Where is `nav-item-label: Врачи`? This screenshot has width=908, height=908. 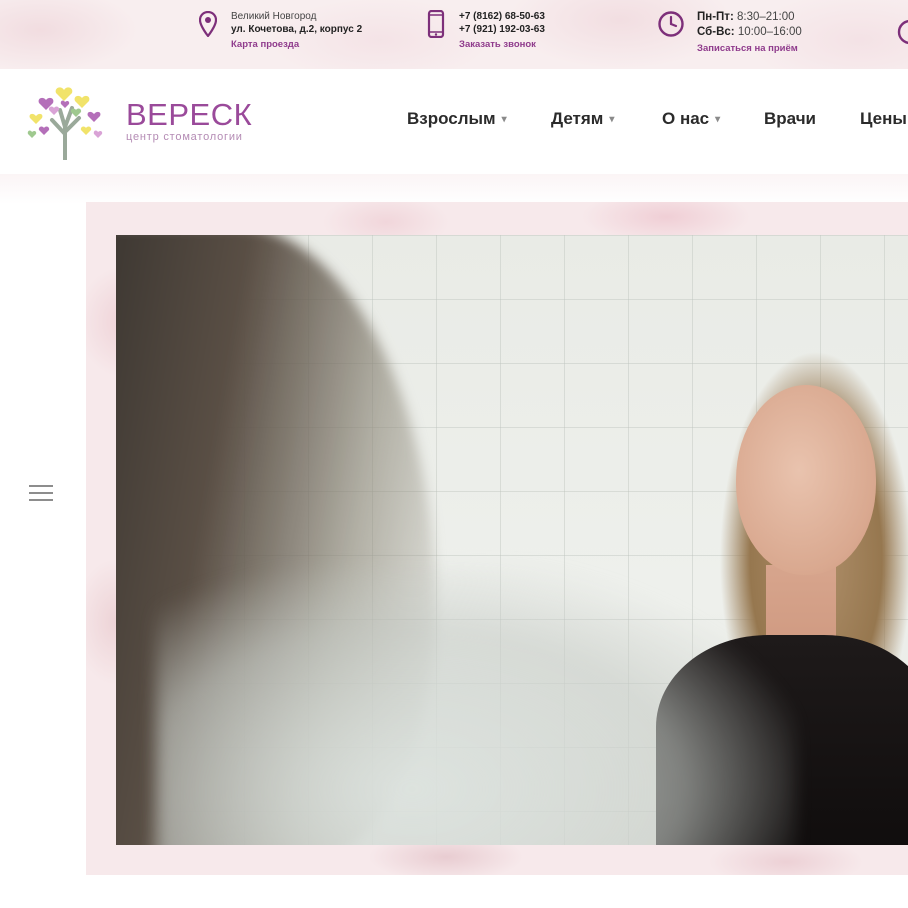 nav-item-label: Врачи is located at coordinates (790, 118).